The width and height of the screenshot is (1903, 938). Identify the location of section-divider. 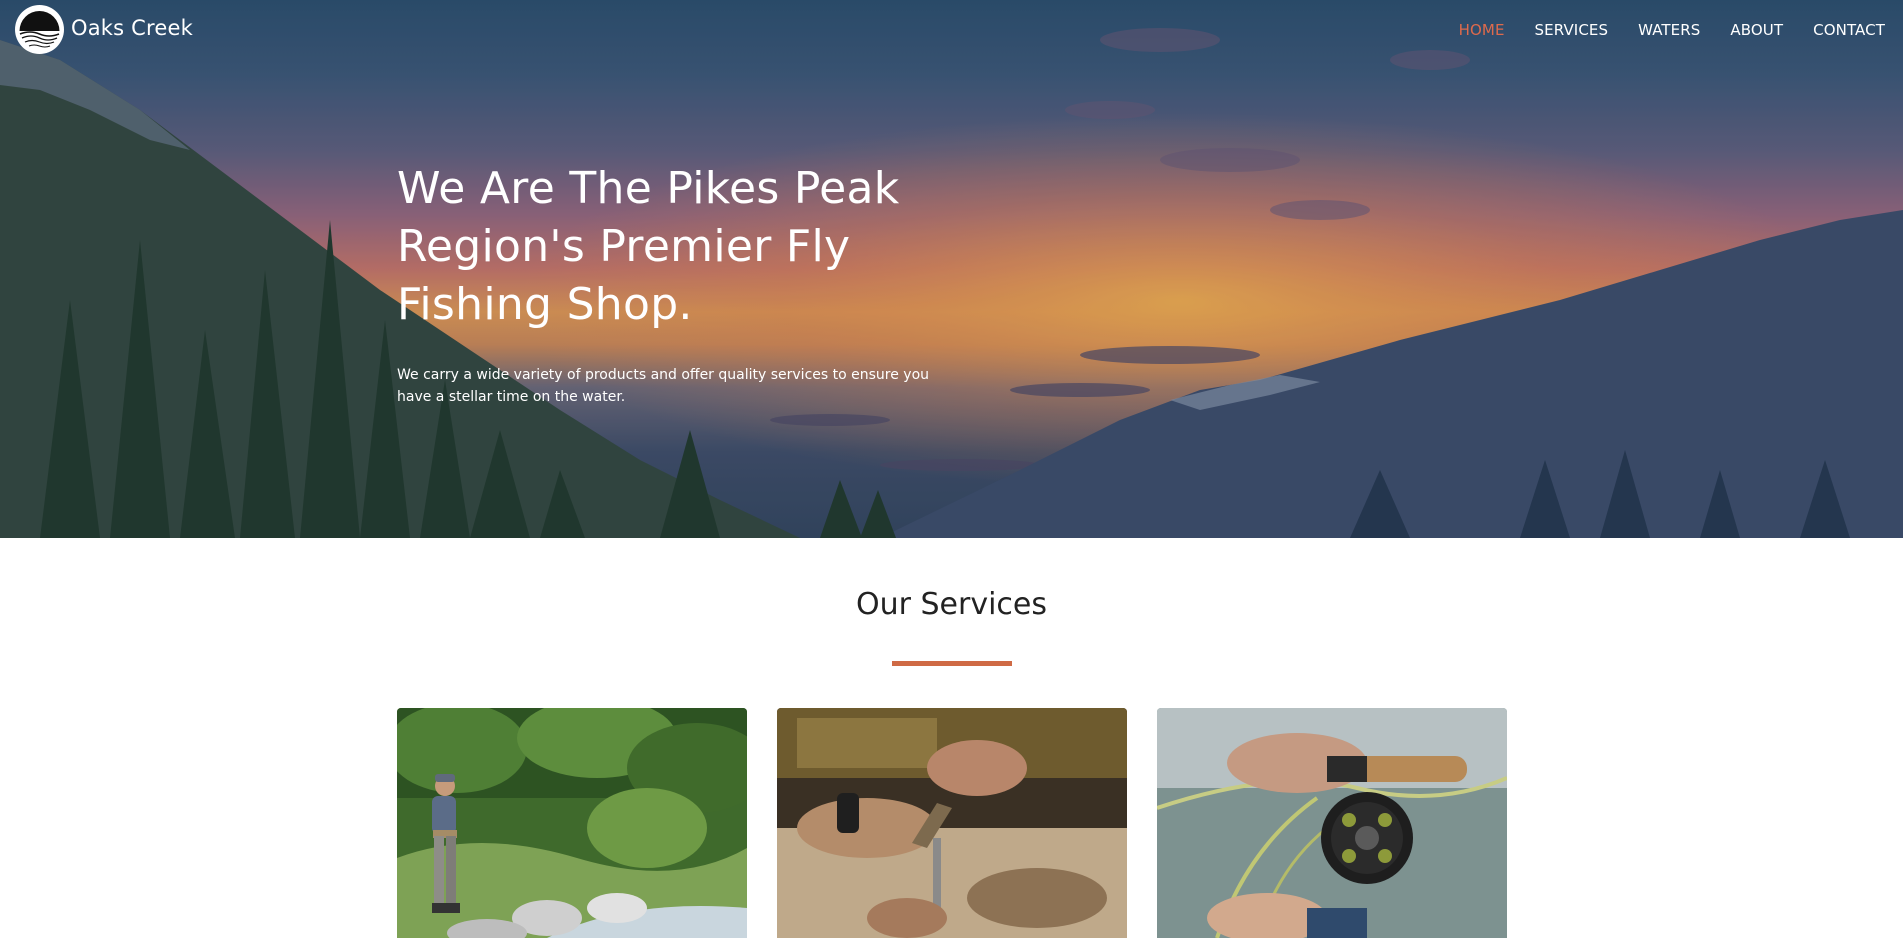
(952, 663).